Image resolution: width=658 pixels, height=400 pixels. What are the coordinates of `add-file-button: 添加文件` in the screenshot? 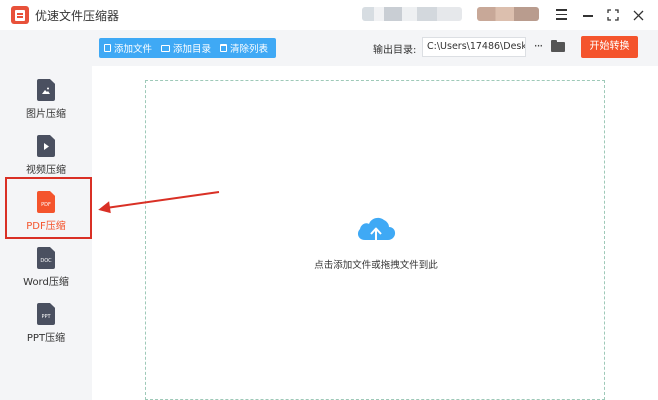 It's located at (128, 48).